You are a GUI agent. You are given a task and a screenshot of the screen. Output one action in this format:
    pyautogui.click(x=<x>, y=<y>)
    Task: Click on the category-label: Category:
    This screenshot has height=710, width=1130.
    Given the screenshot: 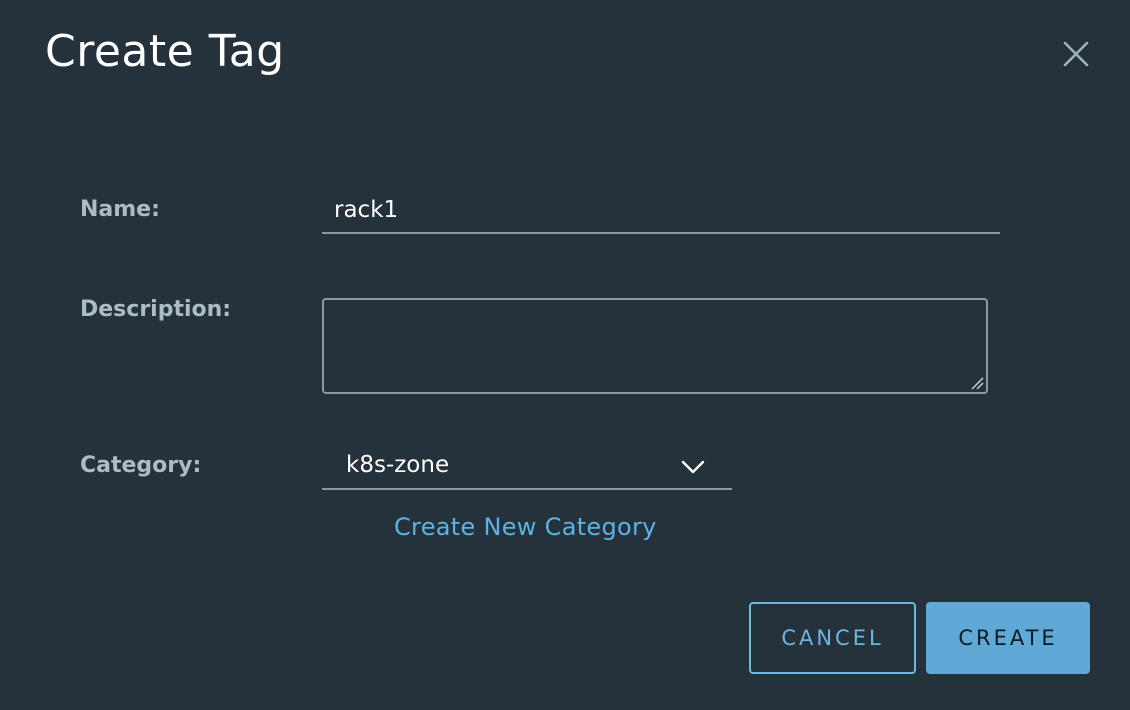 What is the action you would take?
    pyautogui.click(x=141, y=465)
    